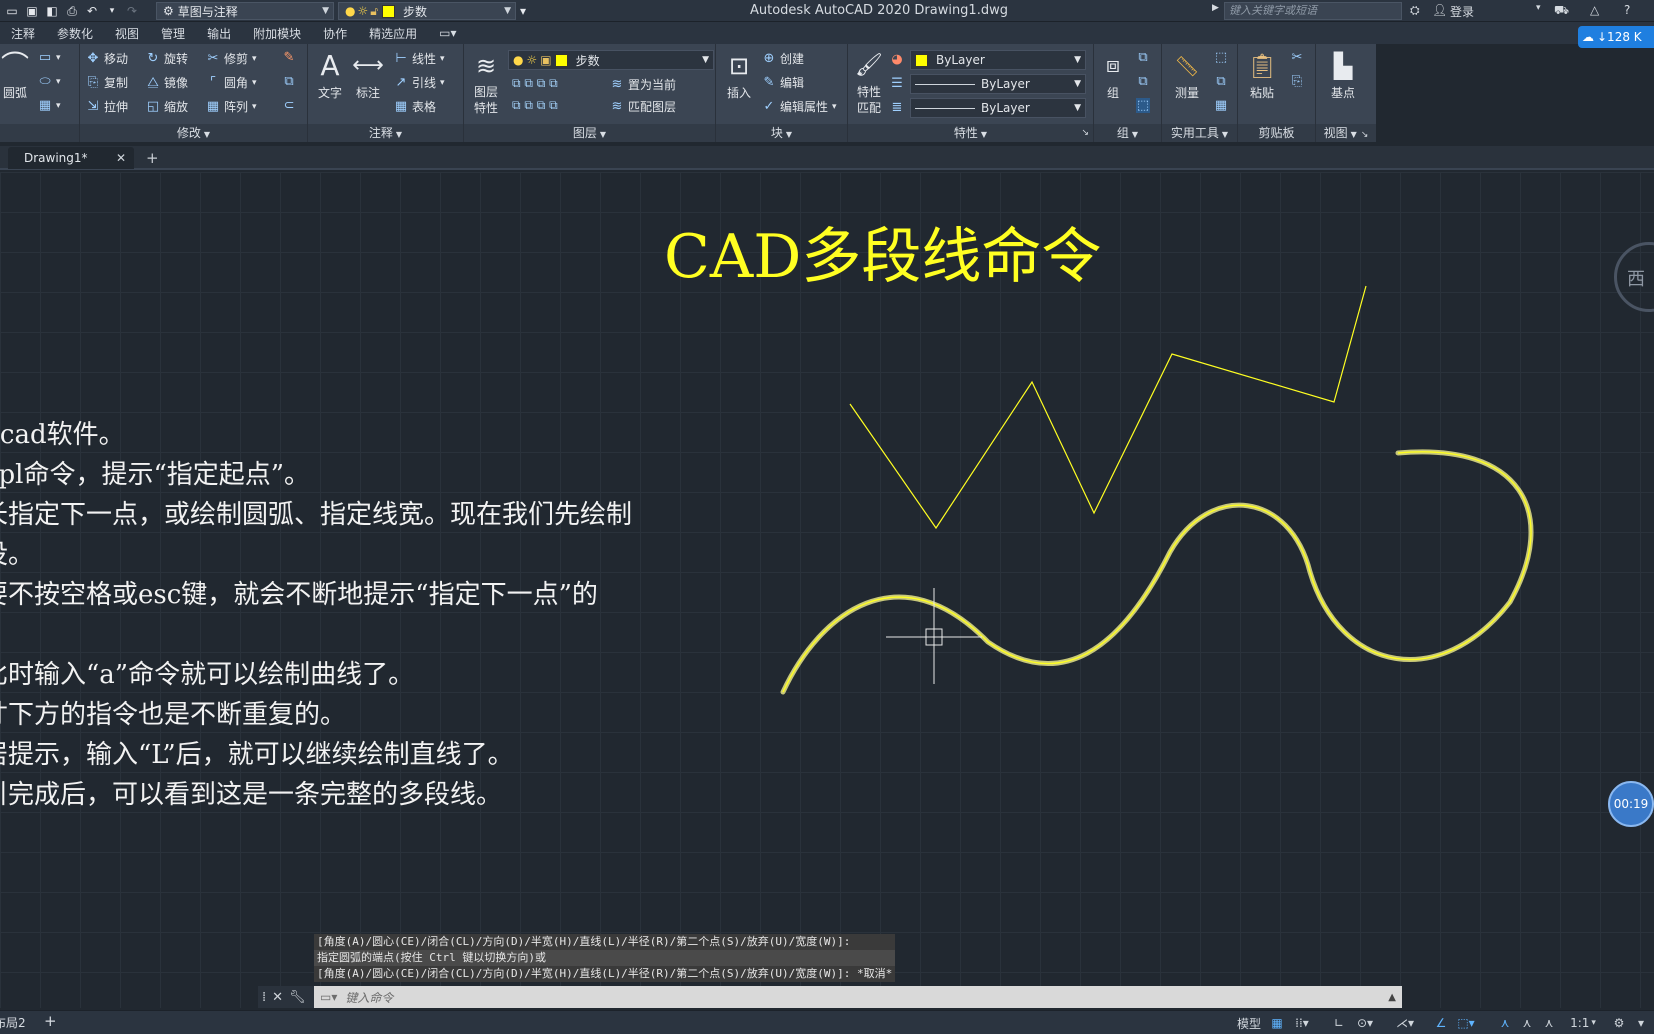  I want to click on block-panel-title: 块 ▼, so click(781, 133).